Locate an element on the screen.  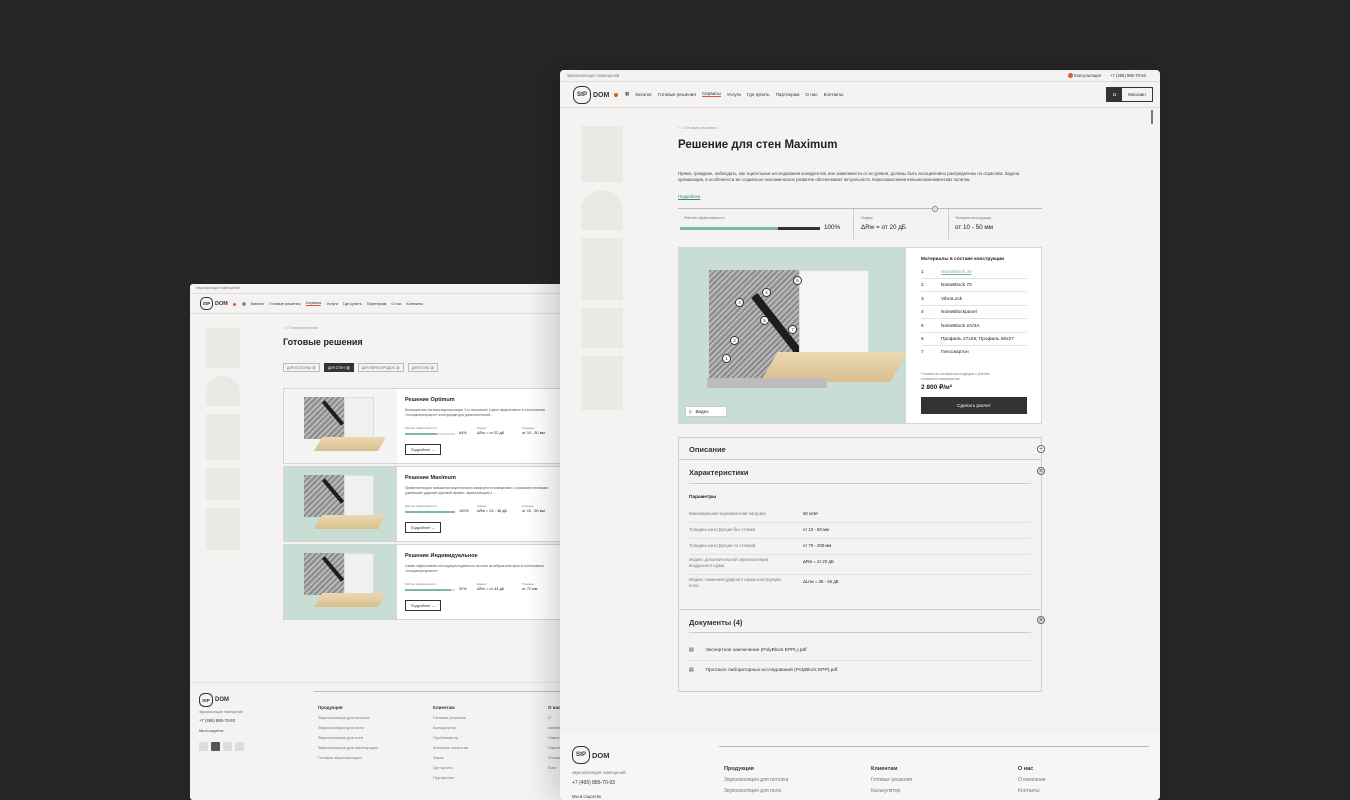
callout-4: 4 is located at coordinates (766, 292).